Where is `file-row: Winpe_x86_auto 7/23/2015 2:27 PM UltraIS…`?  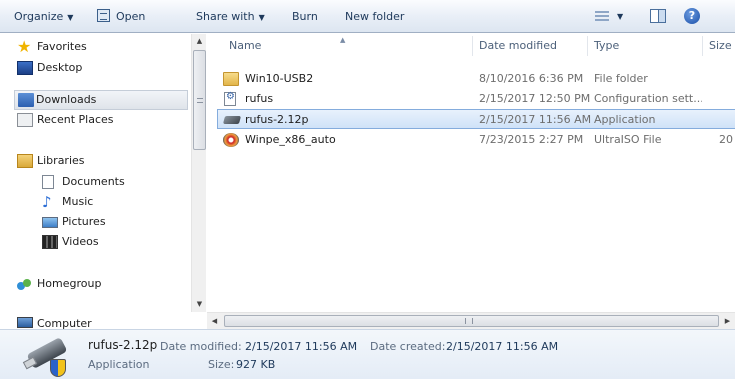 file-row: Winpe_x86_auto 7/23/2015 2:27 PM UltraIS… is located at coordinates (471, 140).